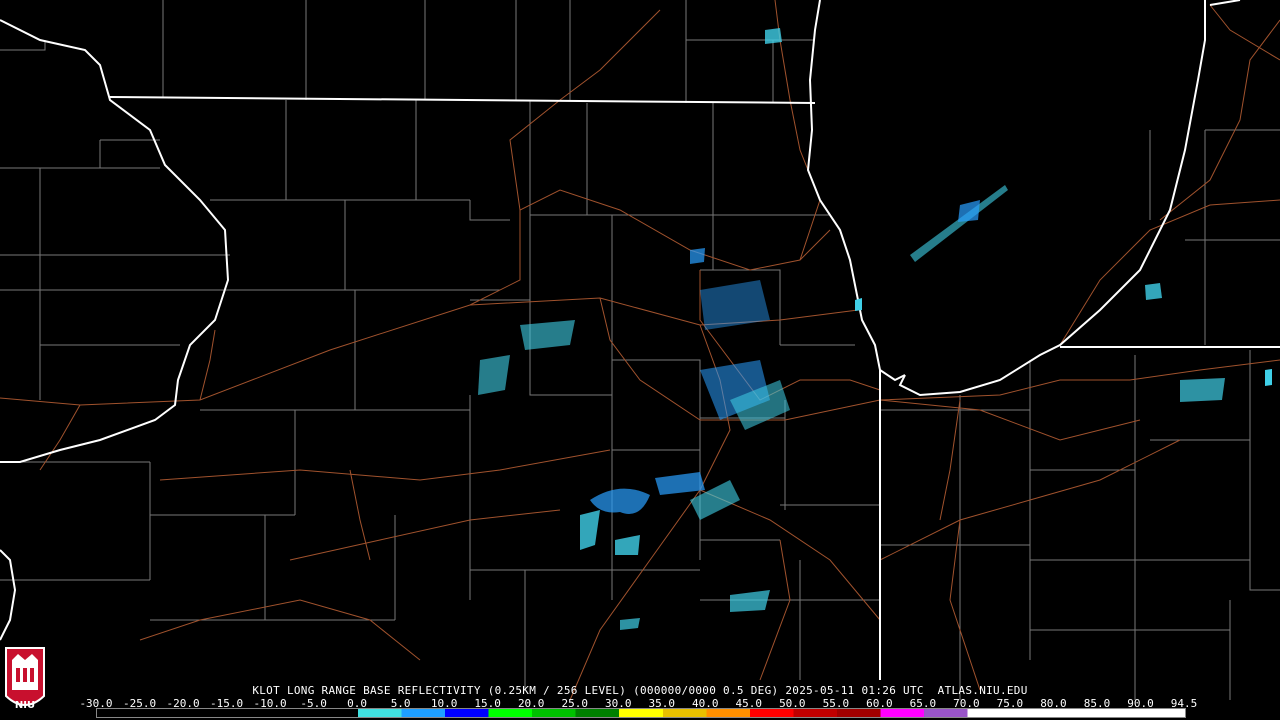 Image resolution: width=1280 pixels, height=720 pixels. Describe the element at coordinates (25, 679) in the screenshot. I see `niu-logo: NIU` at that location.